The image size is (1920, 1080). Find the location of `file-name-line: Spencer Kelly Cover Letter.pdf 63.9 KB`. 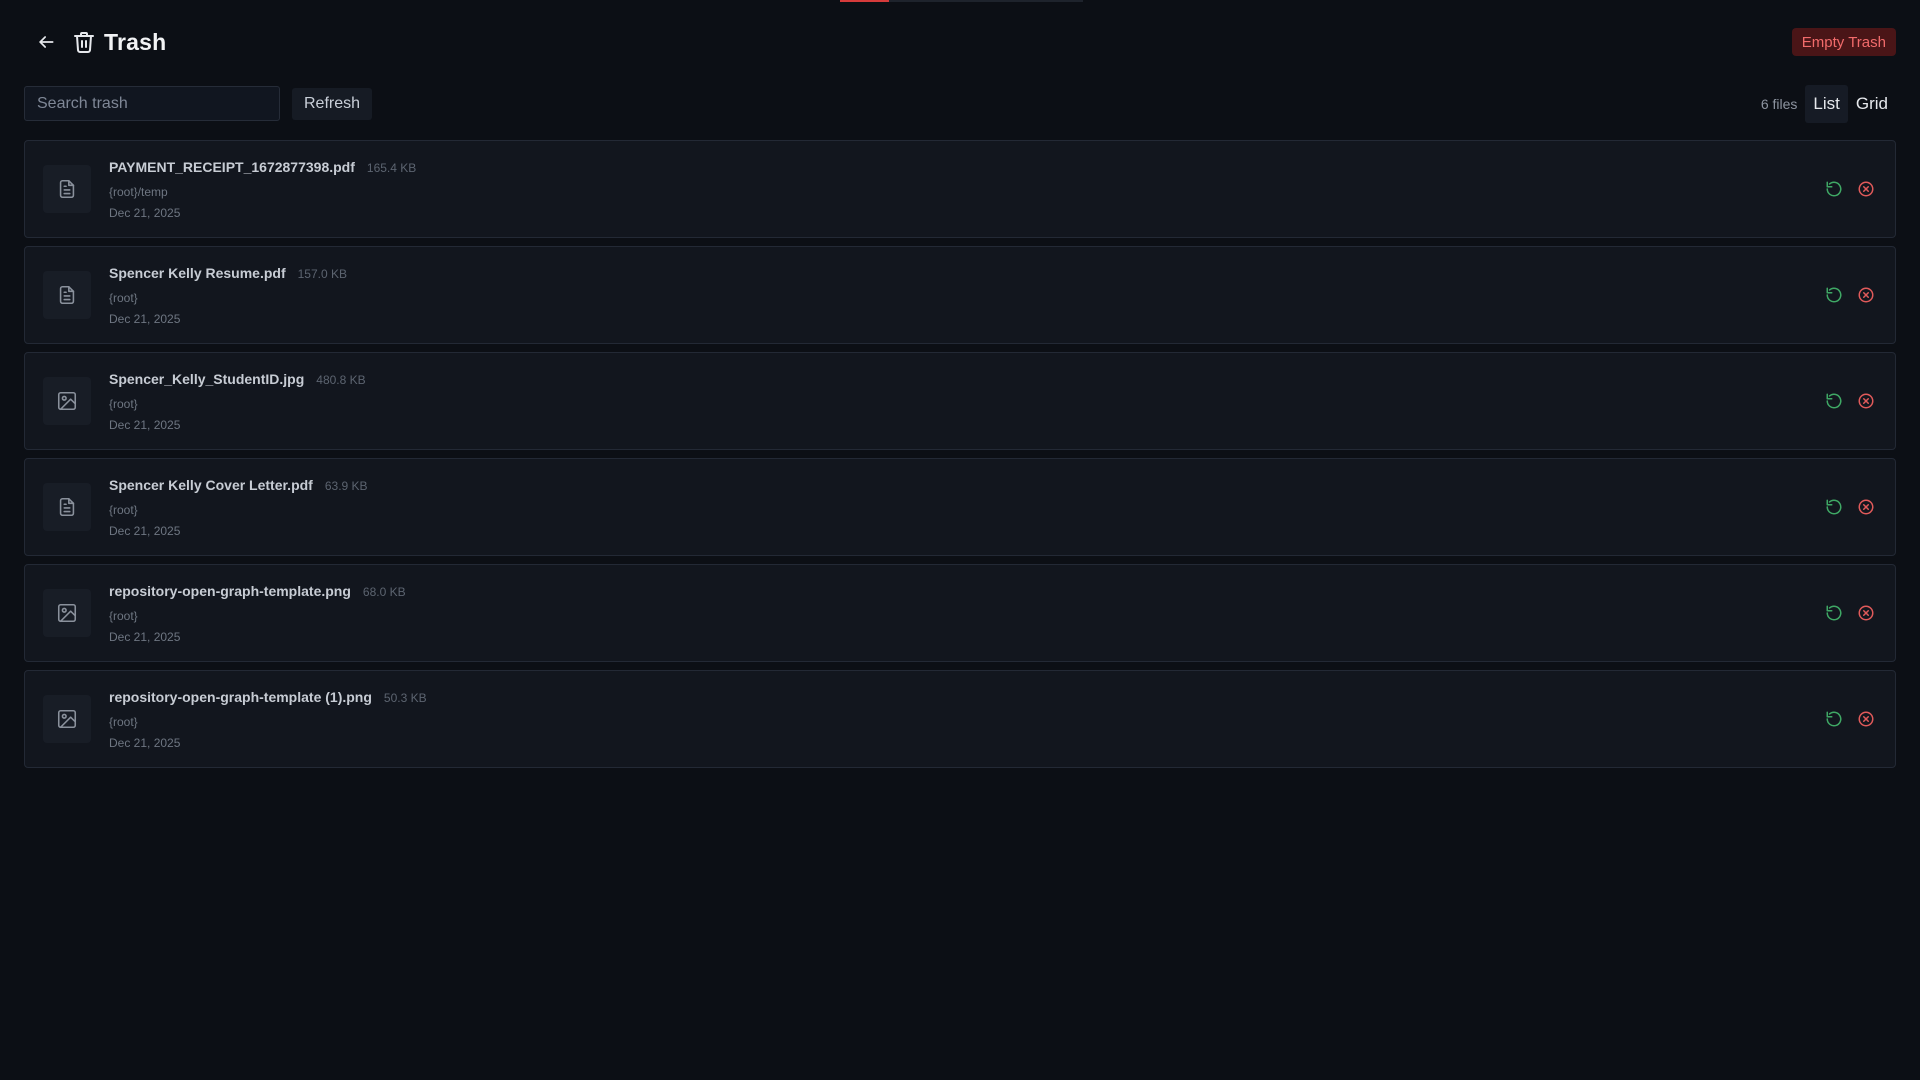

file-name-line: Spencer Kelly Cover Letter.pdf 63.9 KB is located at coordinates (238, 485).